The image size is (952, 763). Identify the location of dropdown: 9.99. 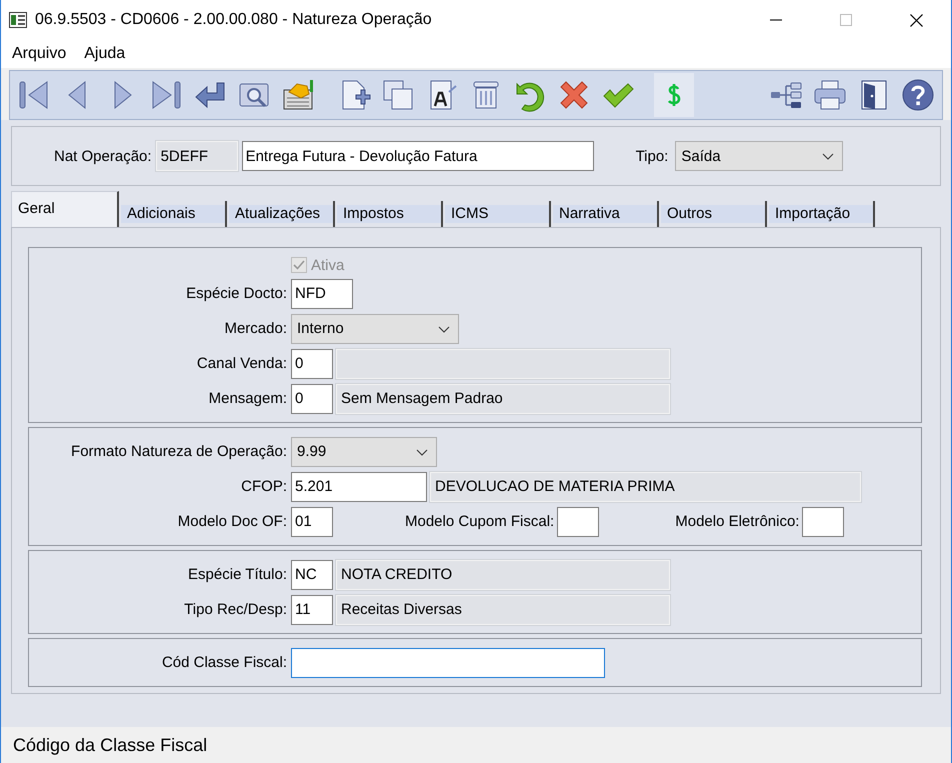
(364, 451).